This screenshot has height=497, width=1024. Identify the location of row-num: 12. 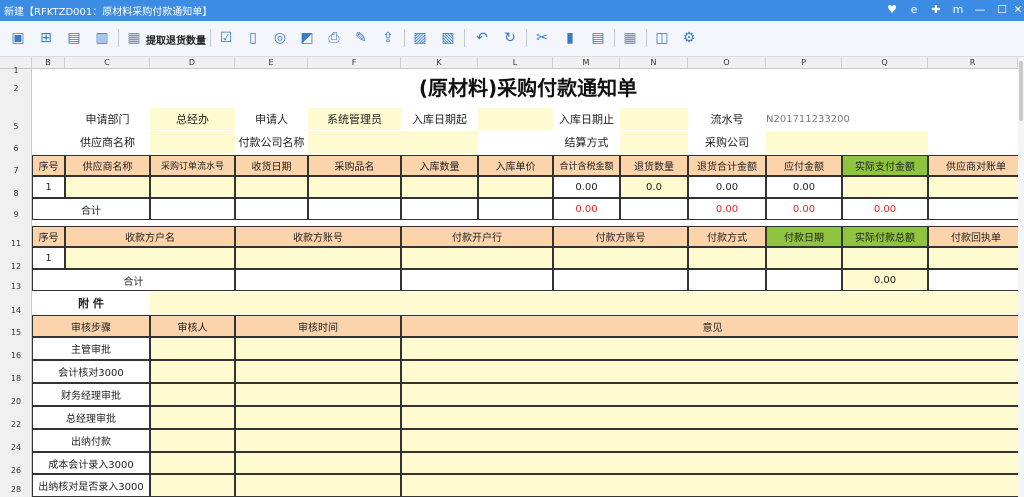
(16, 266).